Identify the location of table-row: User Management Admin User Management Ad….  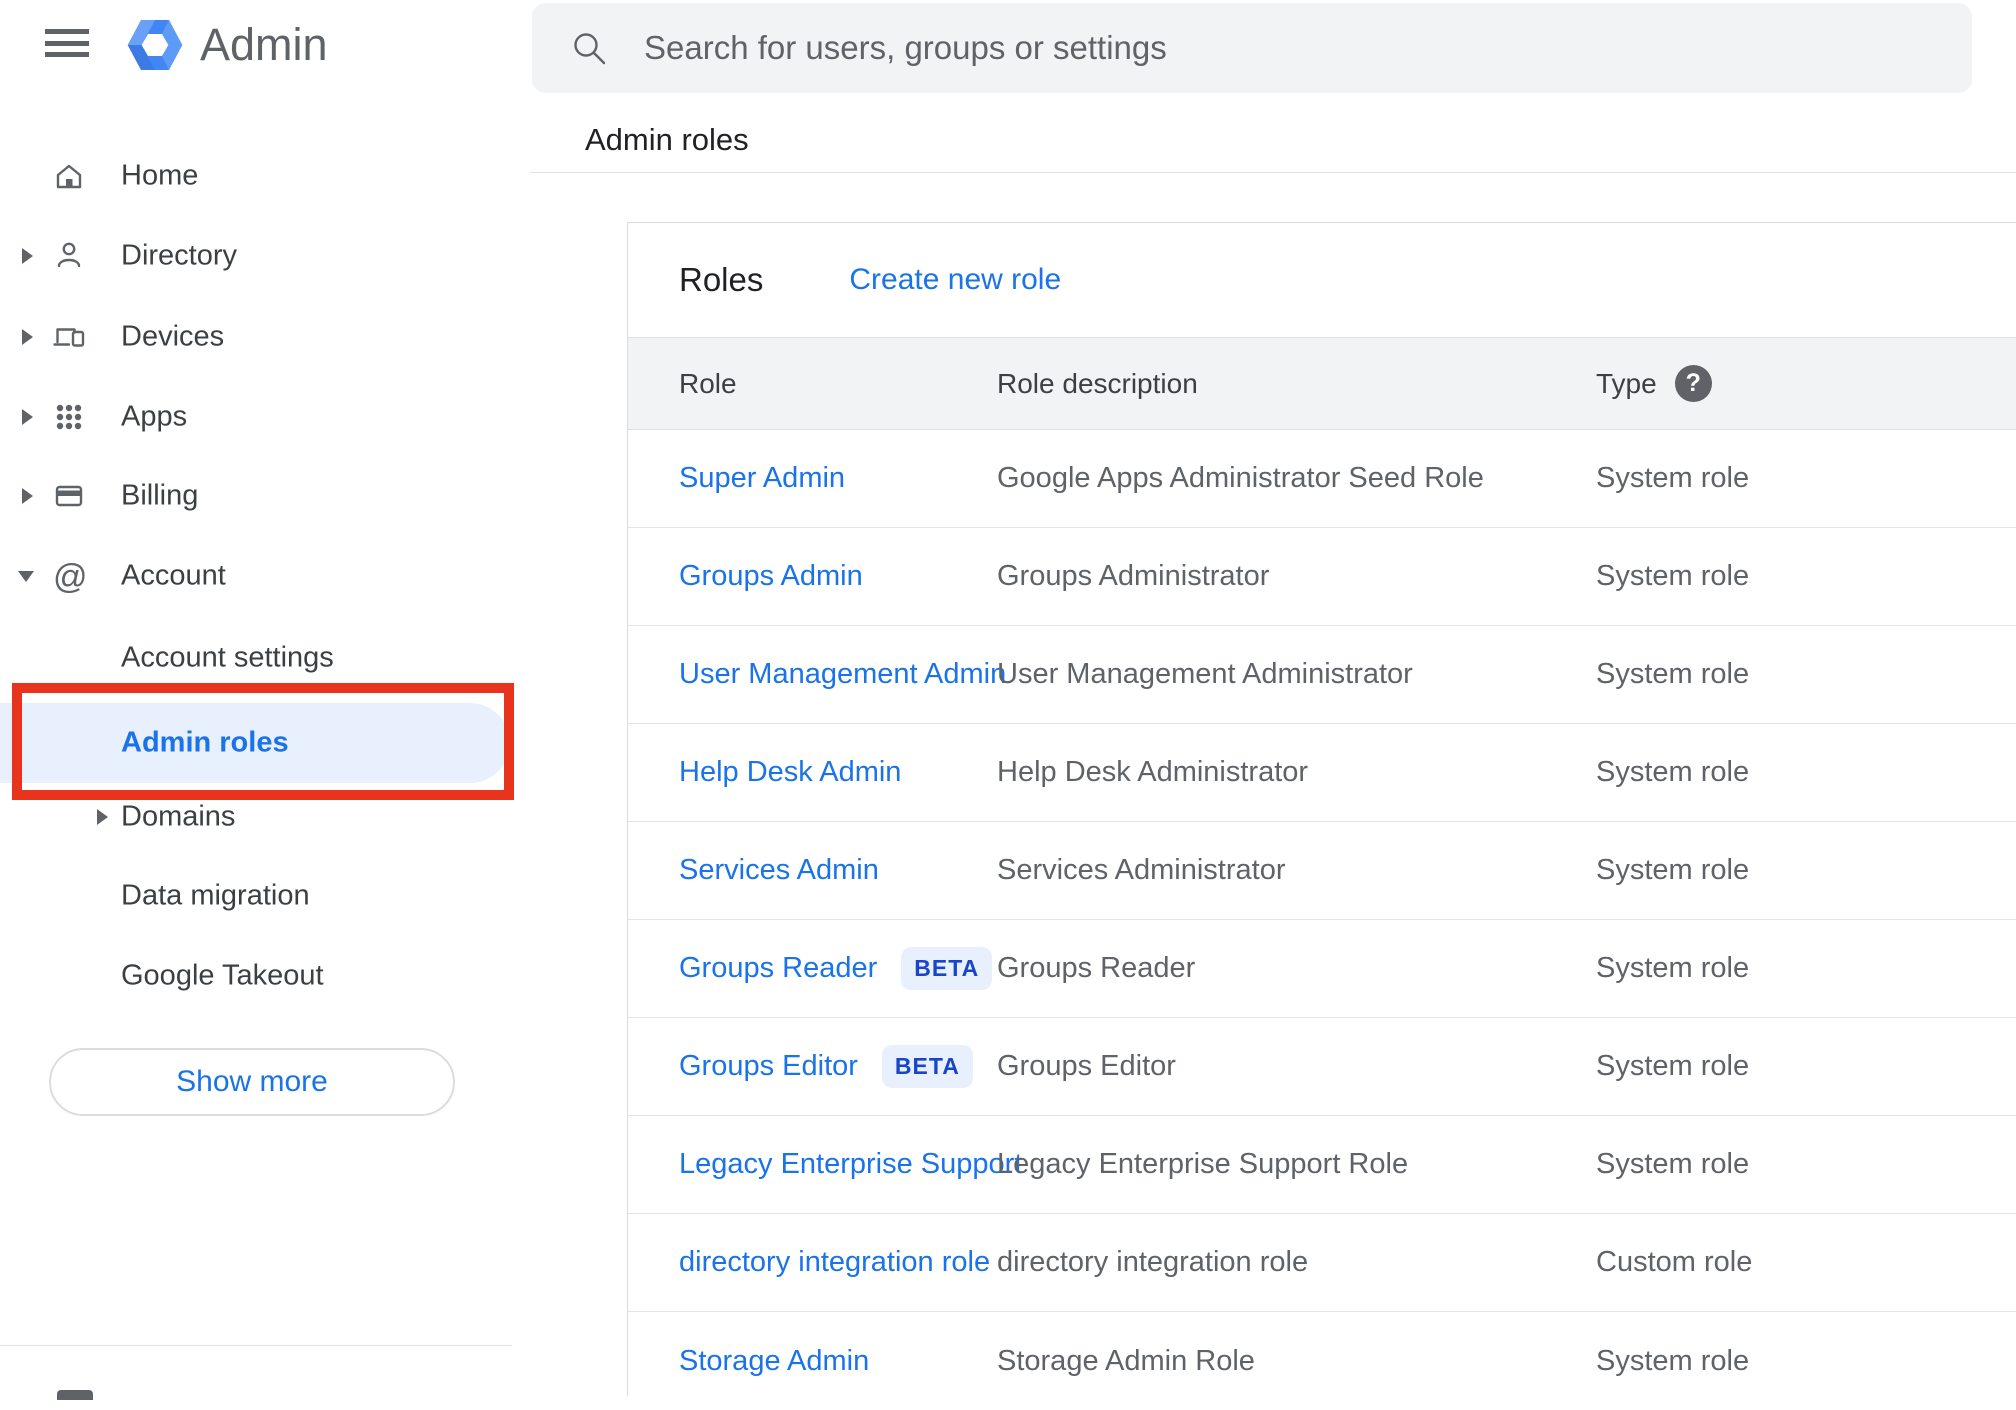
(1322, 675).